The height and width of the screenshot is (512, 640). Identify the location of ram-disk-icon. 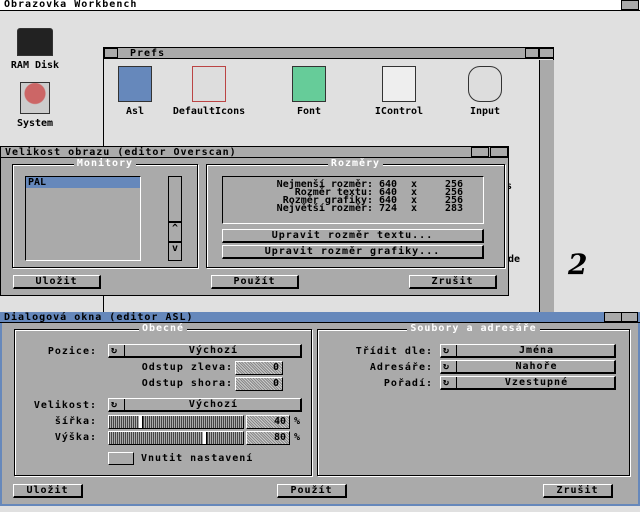
(35, 42).